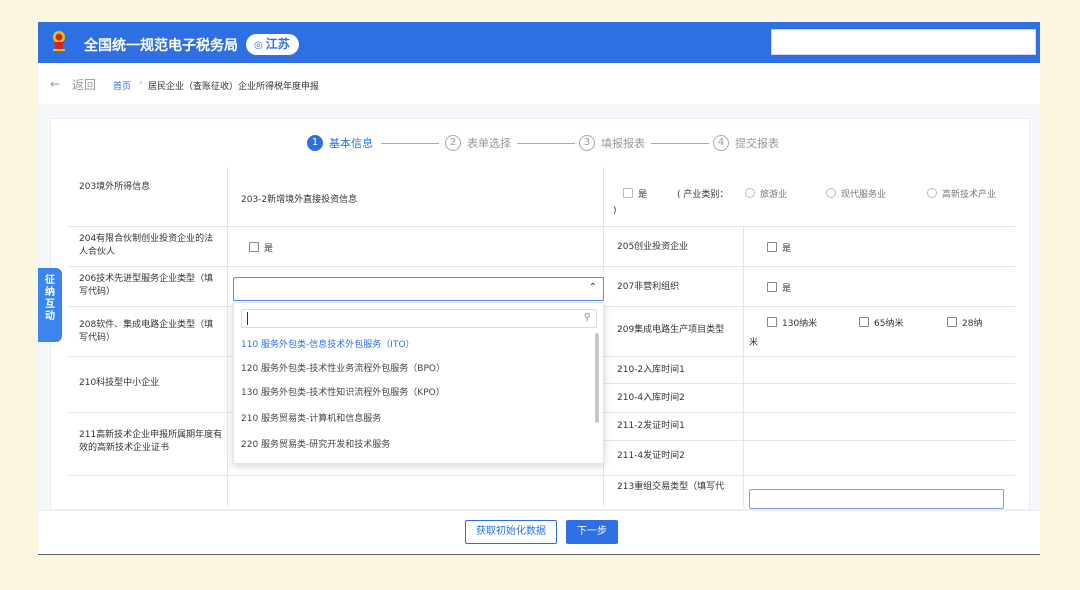  I want to click on region-label: 江苏, so click(277, 44).